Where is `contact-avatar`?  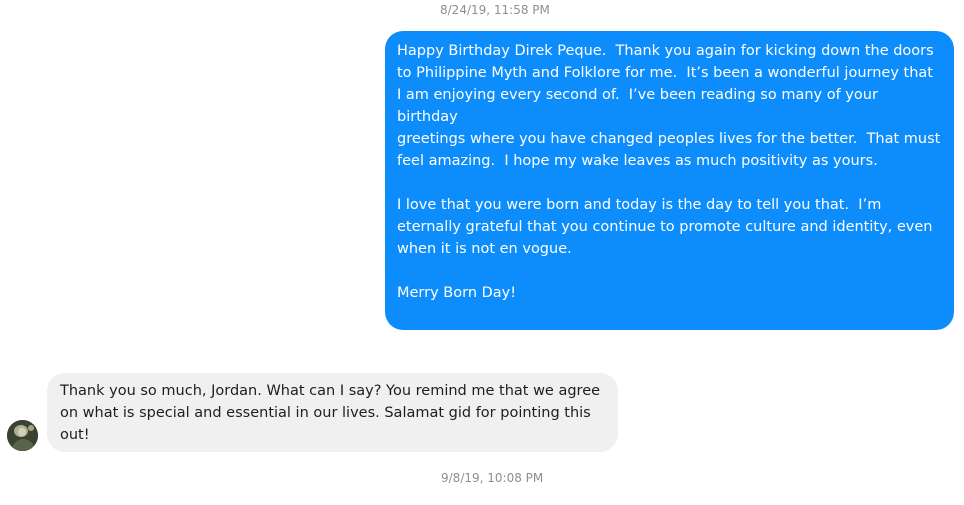 contact-avatar is located at coordinates (22, 435).